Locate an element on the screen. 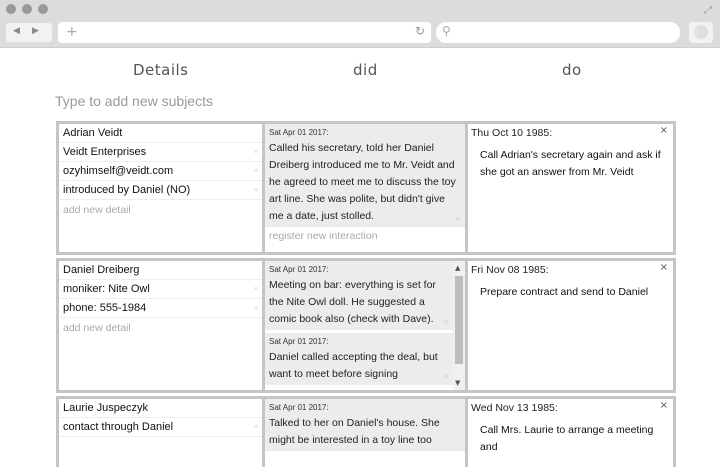  column-header-details: Details is located at coordinates (161, 70).